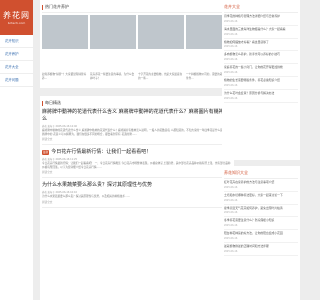  I want to click on sidebar-item-encyclopedia: 花卉大全, so click(16, 67).